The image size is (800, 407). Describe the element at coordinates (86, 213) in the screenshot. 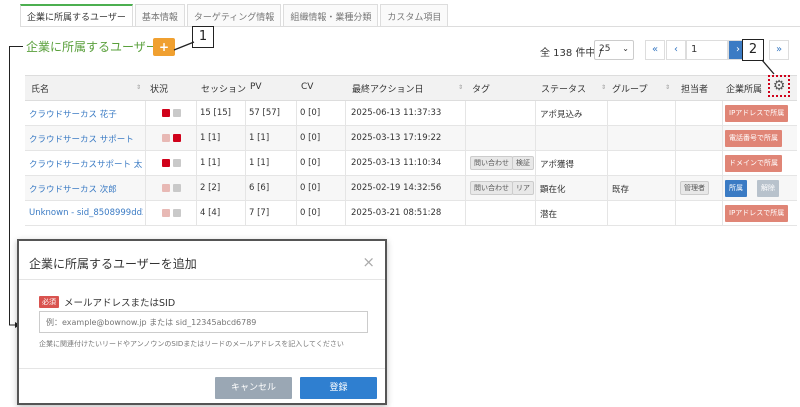

I see `user-name-link: Unknown - sid_8508999dd23663` at that location.